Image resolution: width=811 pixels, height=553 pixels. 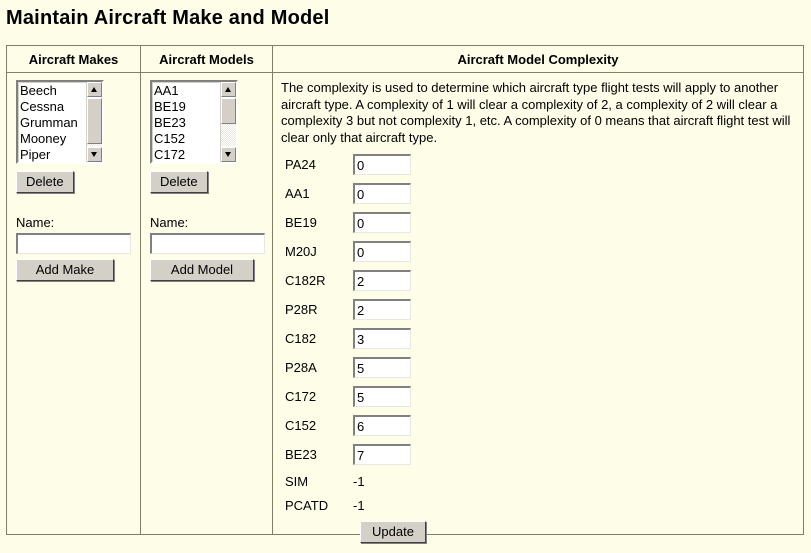 I want to click on complexity-label: BE19, so click(x=301, y=222).